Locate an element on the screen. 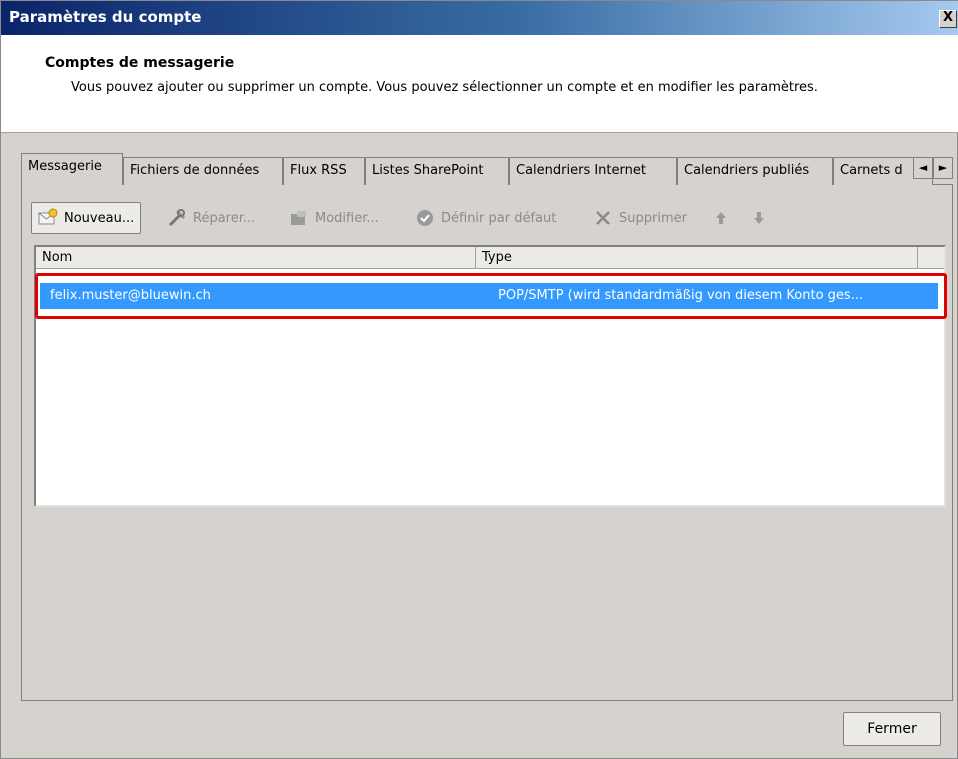 Image resolution: width=958 pixels, height=759 pixels. modify-icon is located at coordinates (299, 218).